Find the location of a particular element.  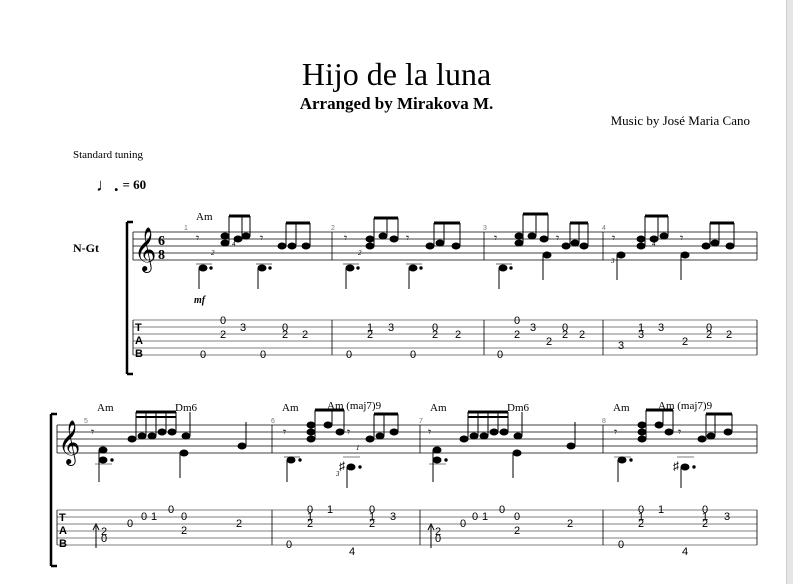

measure-number: 4 is located at coordinates (604, 228).